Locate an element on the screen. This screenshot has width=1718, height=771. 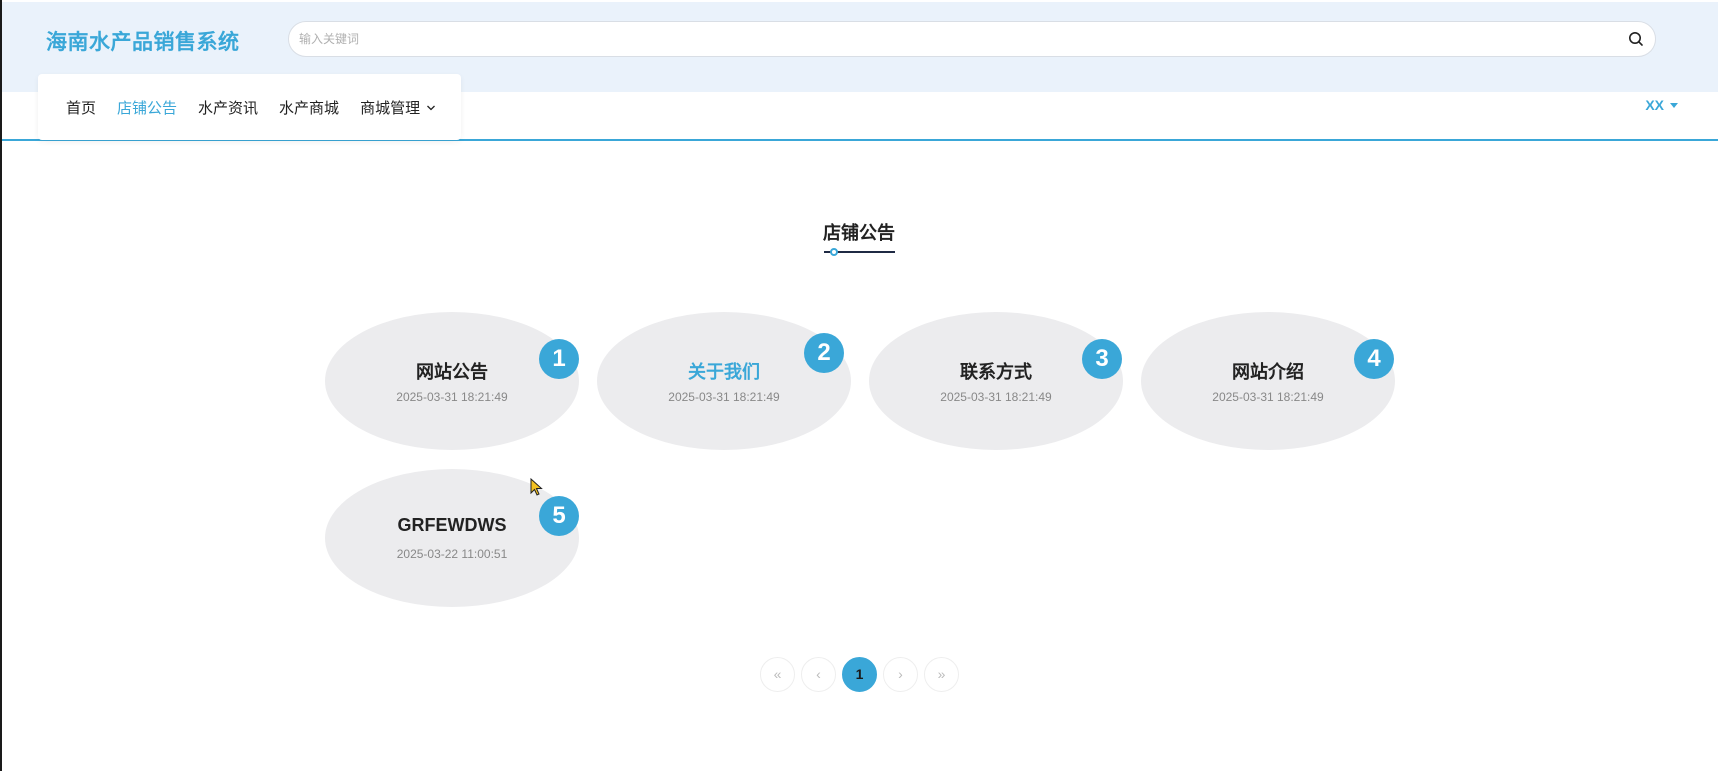
nav-item-aquatic-mall: 水产商城 is located at coordinates (309, 107).